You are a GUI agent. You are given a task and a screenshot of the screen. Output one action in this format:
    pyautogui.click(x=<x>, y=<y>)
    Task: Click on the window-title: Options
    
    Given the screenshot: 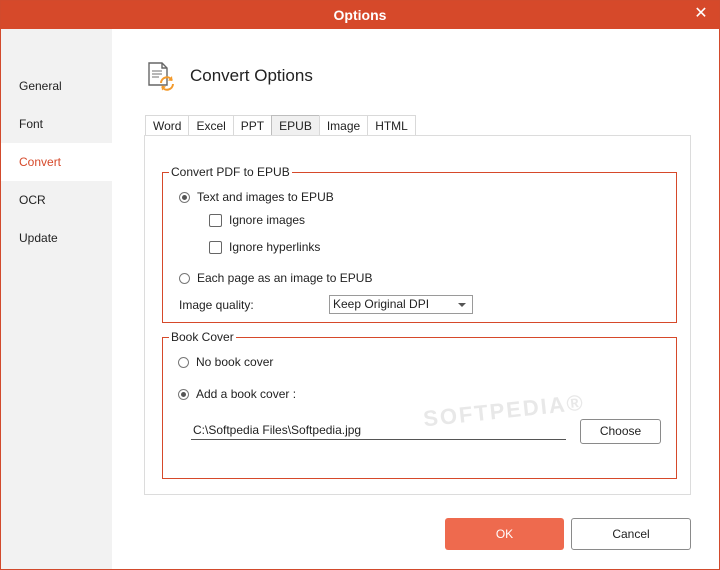 What is the action you would take?
    pyautogui.click(x=360, y=15)
    